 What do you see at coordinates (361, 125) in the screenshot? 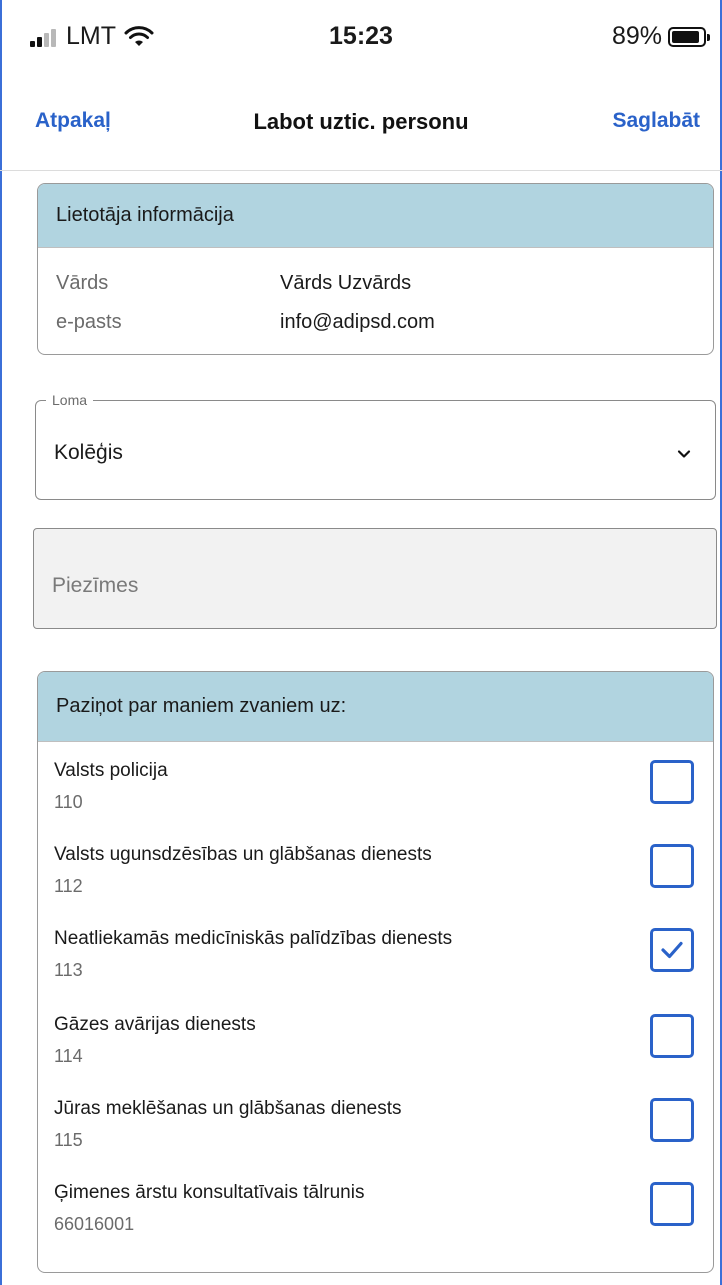
I see `nav-bar: Atpakaļ Labot uztic. personu Saglabāt` at bounding box center [361, 125].